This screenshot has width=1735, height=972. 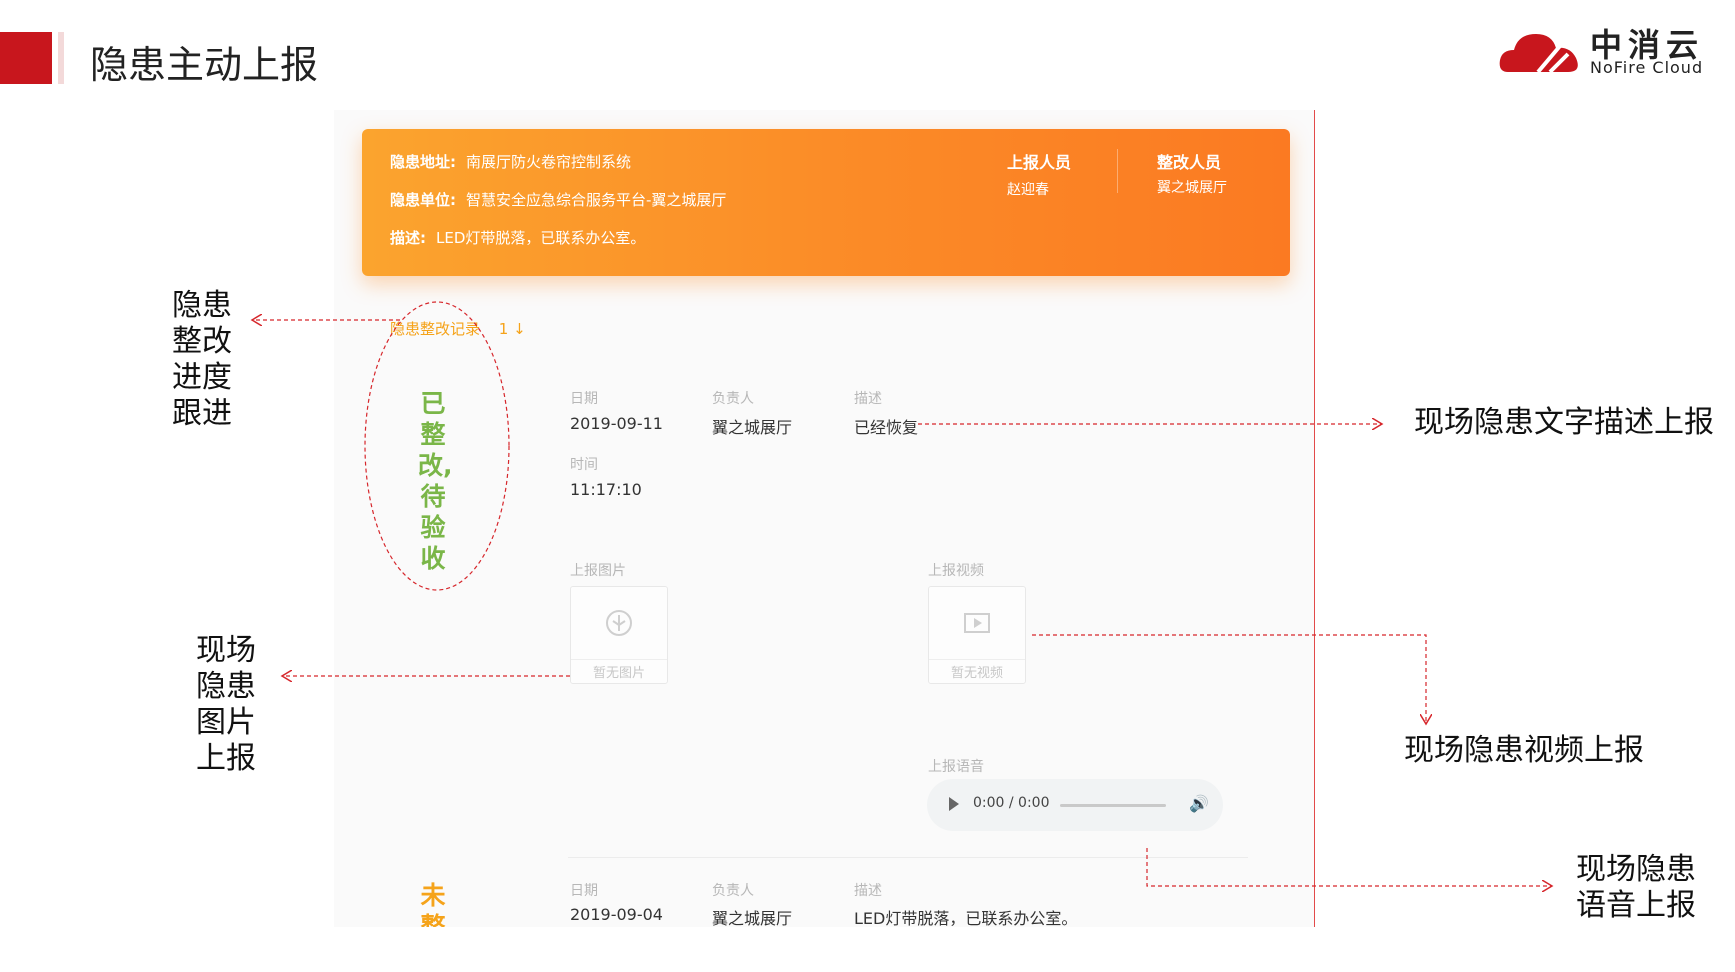 I want to click on status-highlight-ellipse, so click(x=437, y=446).